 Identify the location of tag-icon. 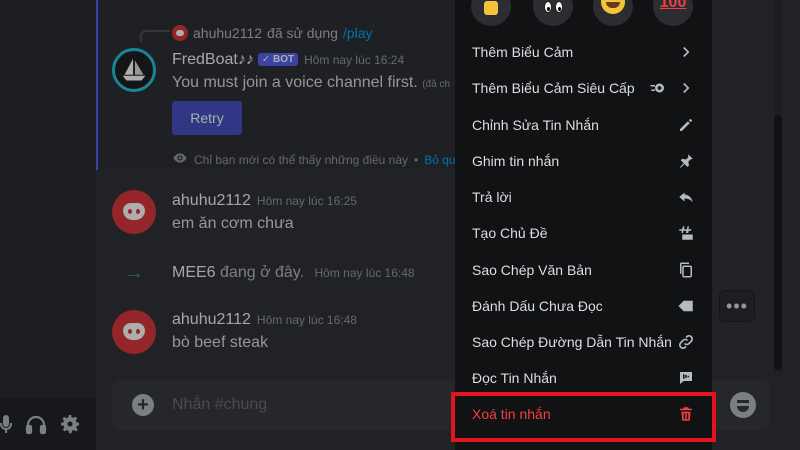
(686, 306).